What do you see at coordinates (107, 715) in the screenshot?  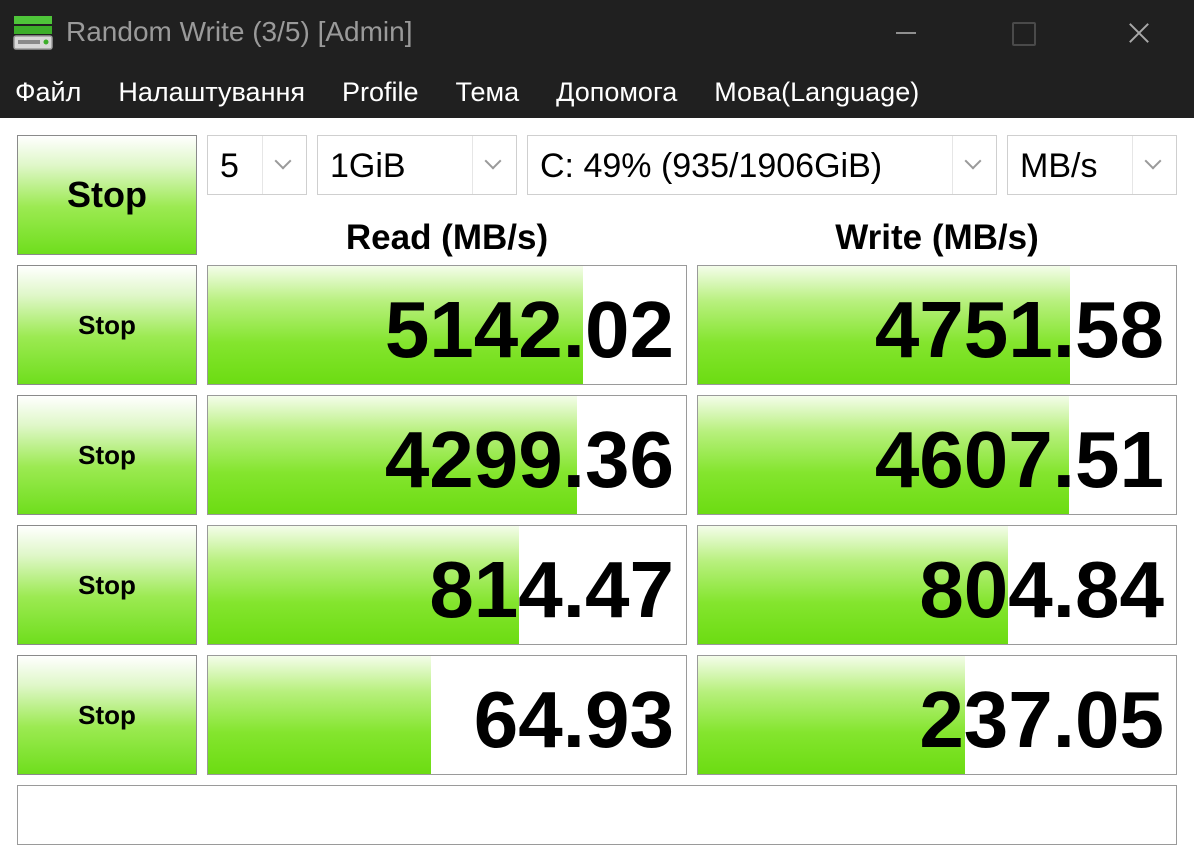 I see `stop-button-row-4: Stop` at bounding box center [107, 715].